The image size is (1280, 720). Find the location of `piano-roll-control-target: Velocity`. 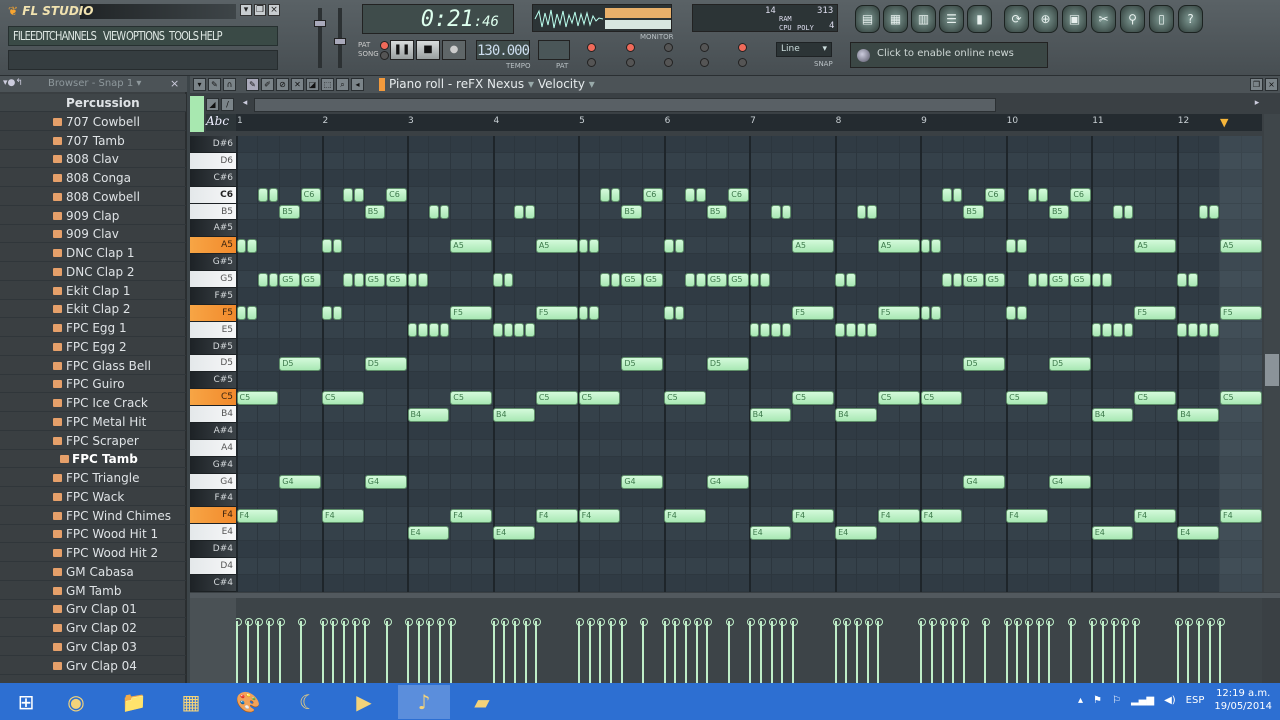

piano-roll-control-target: Velocity is located at coordinates (561, 84).